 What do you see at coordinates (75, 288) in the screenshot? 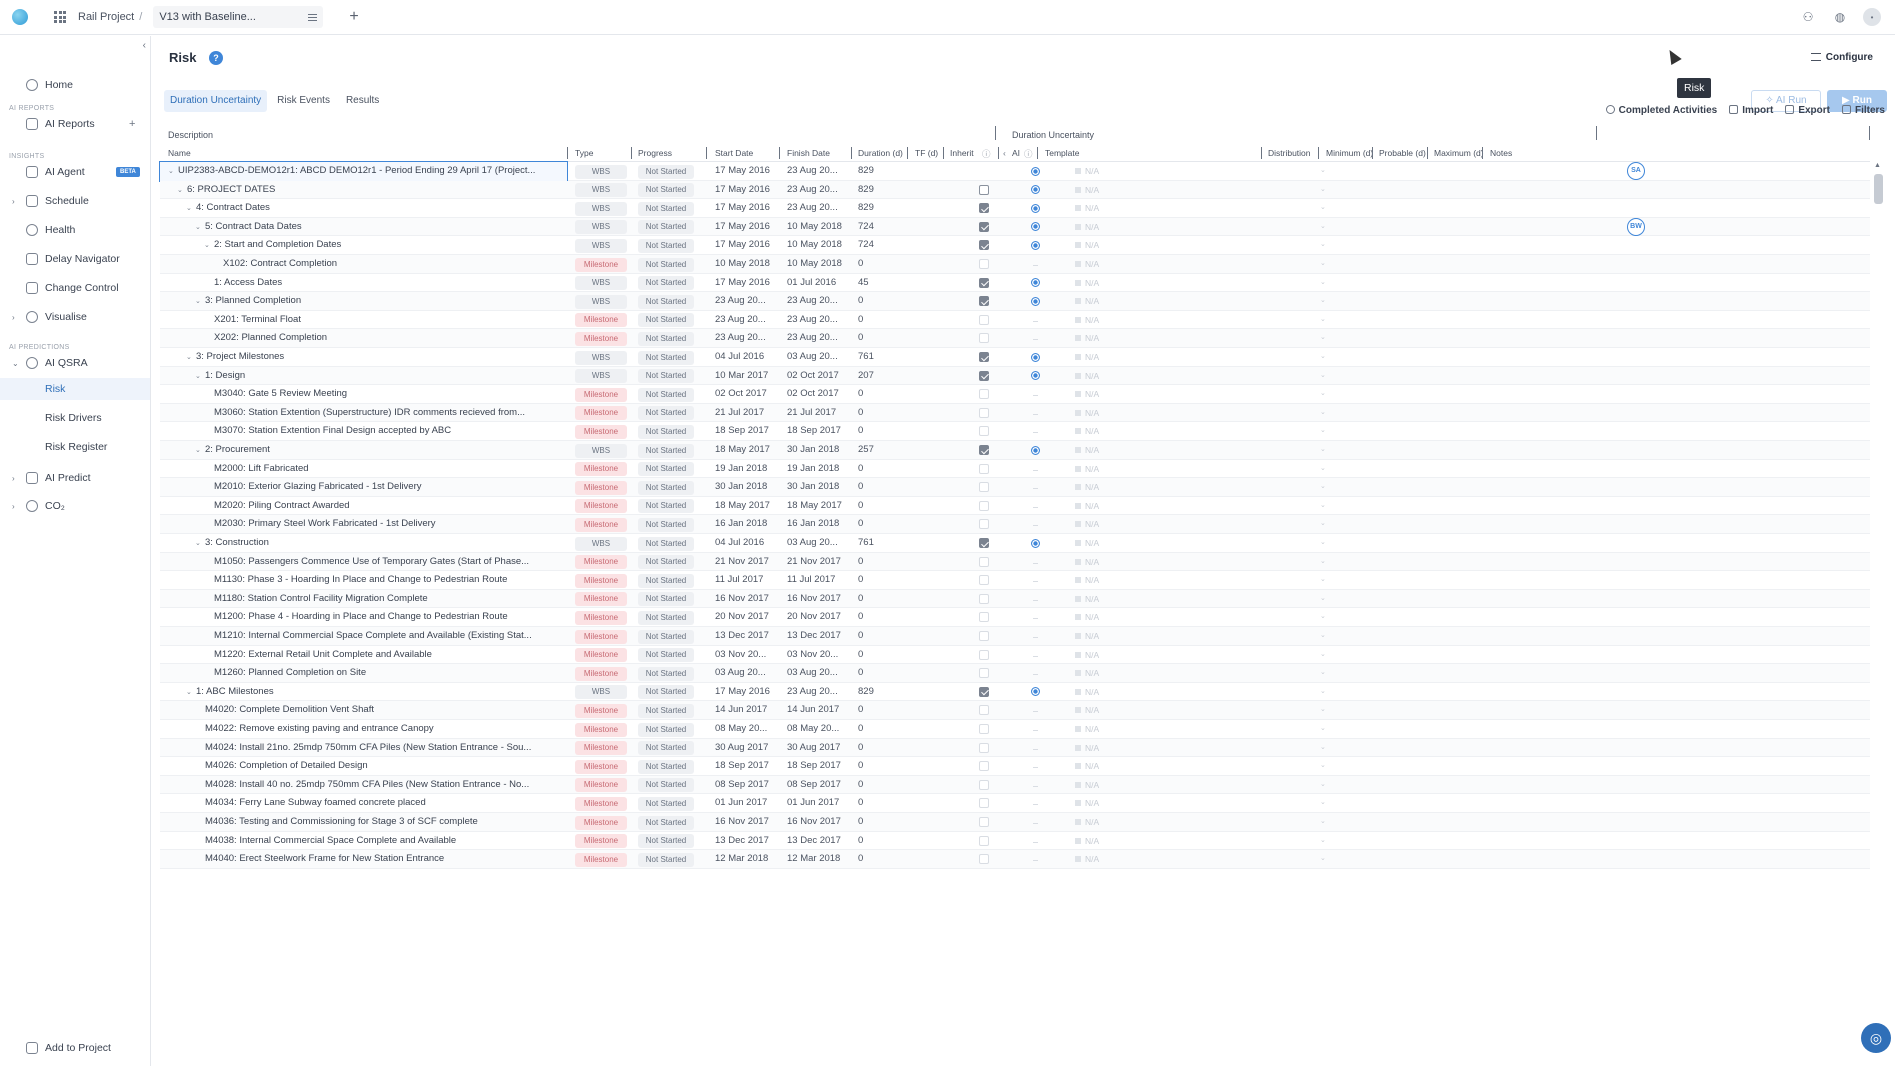
I see `sidebar-item-change-control: Change Control` at bounding box center [75, 288].